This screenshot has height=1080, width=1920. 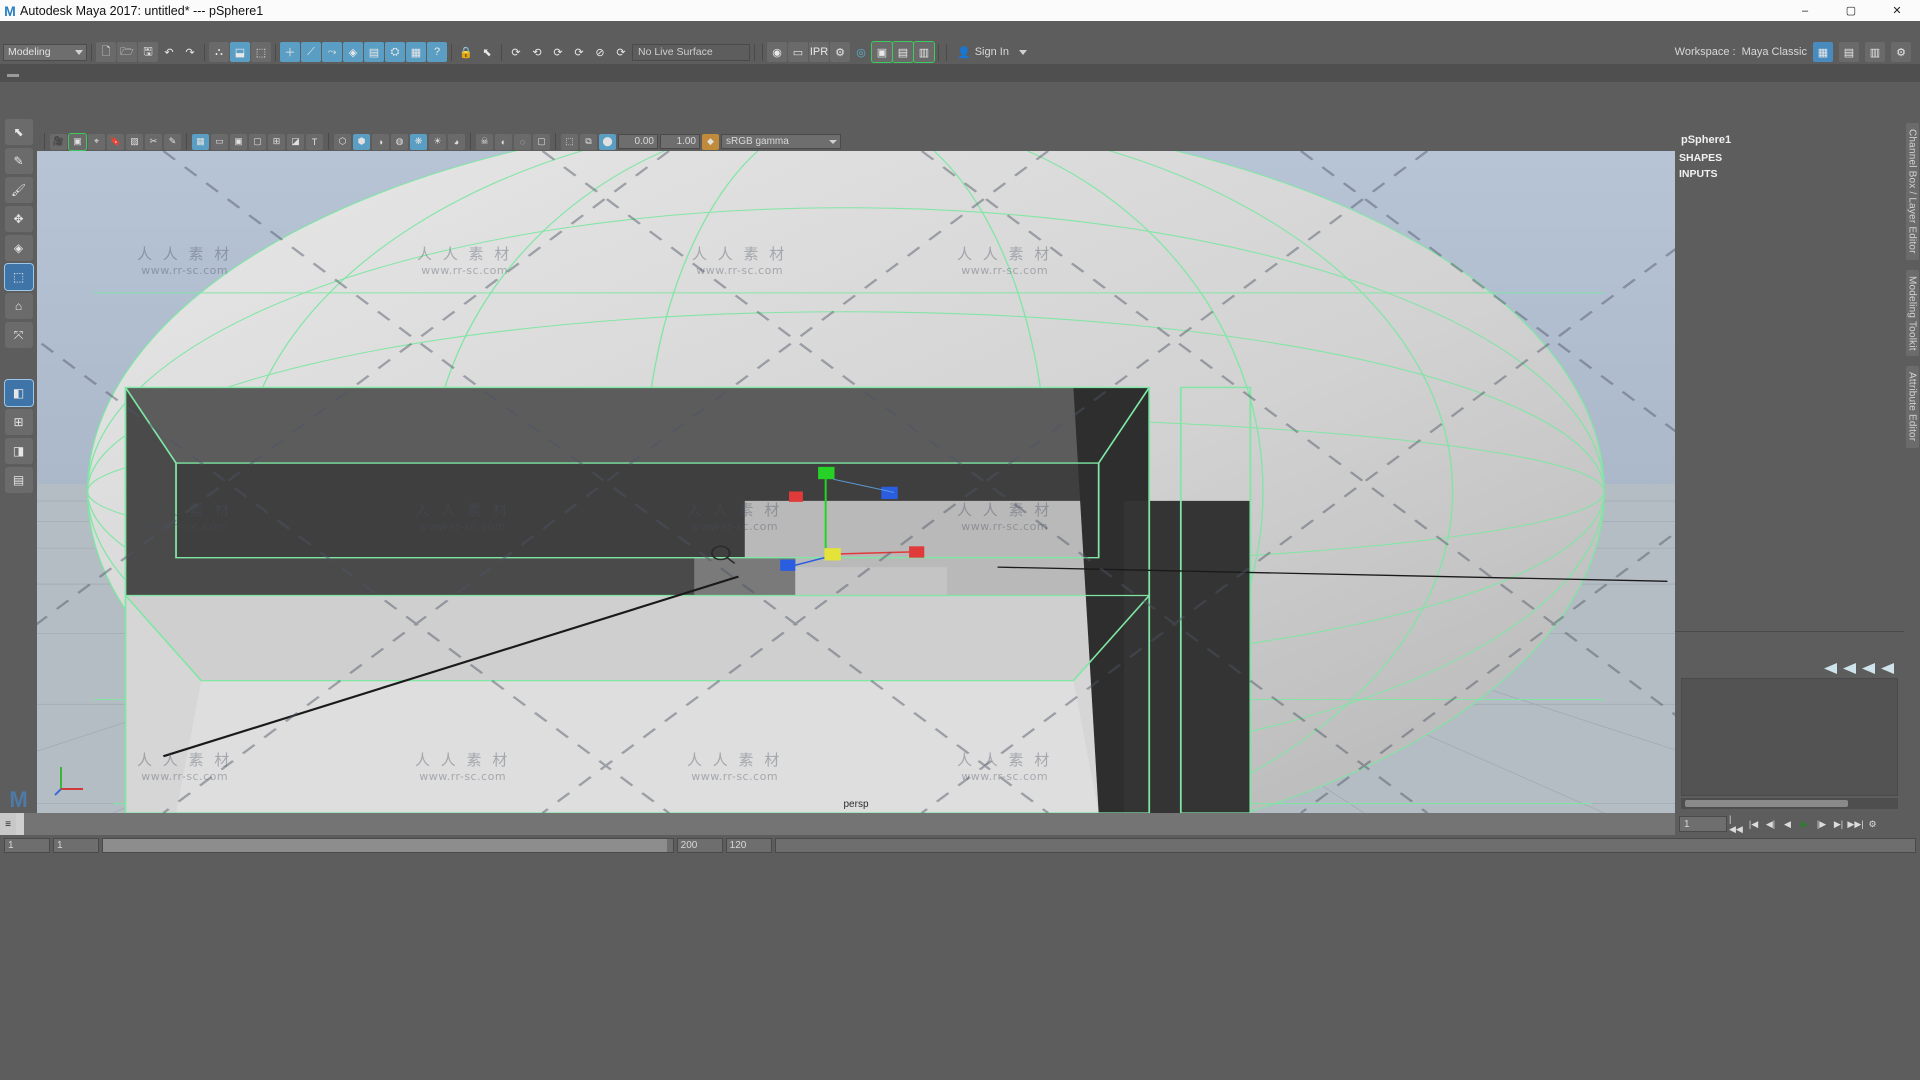 What do you see at coordinates (314, 141) in the screenshot?
I see `text-overlay-icon: T` at bounding box center [314, 141].